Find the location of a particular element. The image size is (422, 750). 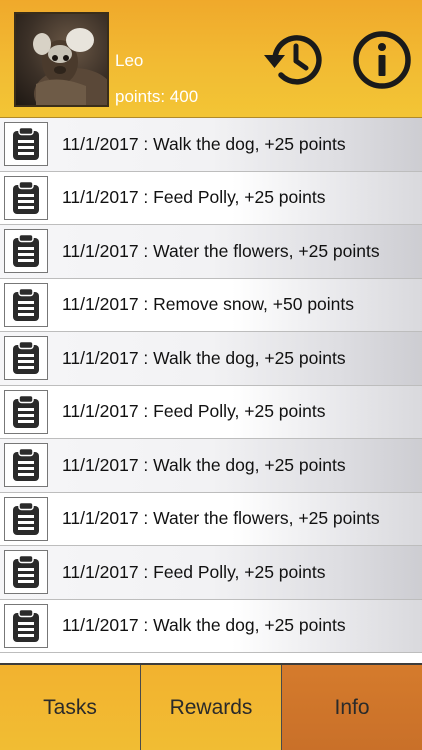

list-item: 11/1/2017 : Remove snow, +50 points is located at coordinates (211, 305).